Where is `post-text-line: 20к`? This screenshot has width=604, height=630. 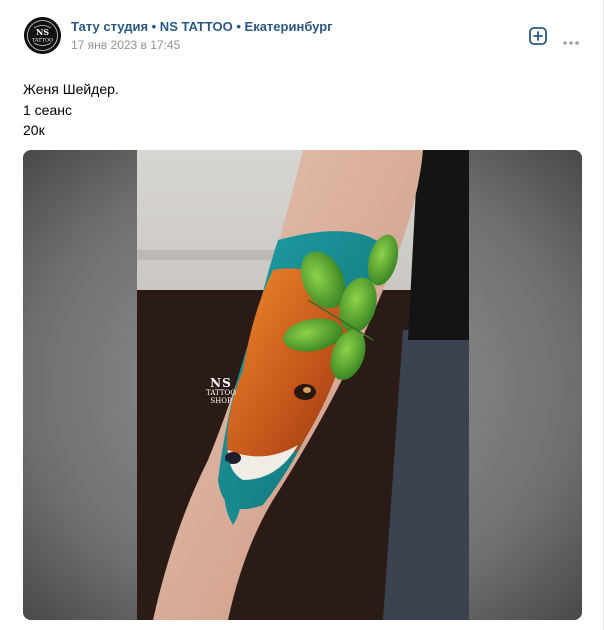
post-text-line: 20к is located at coordinates (34, 130).